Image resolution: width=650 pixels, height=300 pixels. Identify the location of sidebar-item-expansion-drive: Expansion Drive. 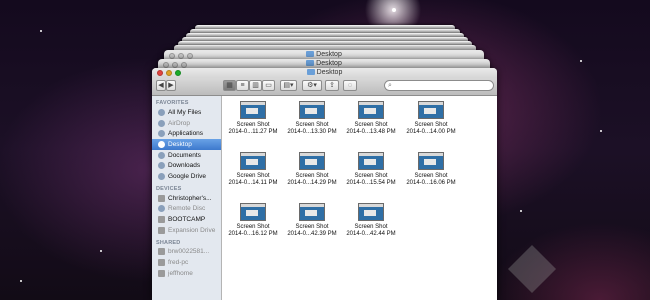
(186, 230).